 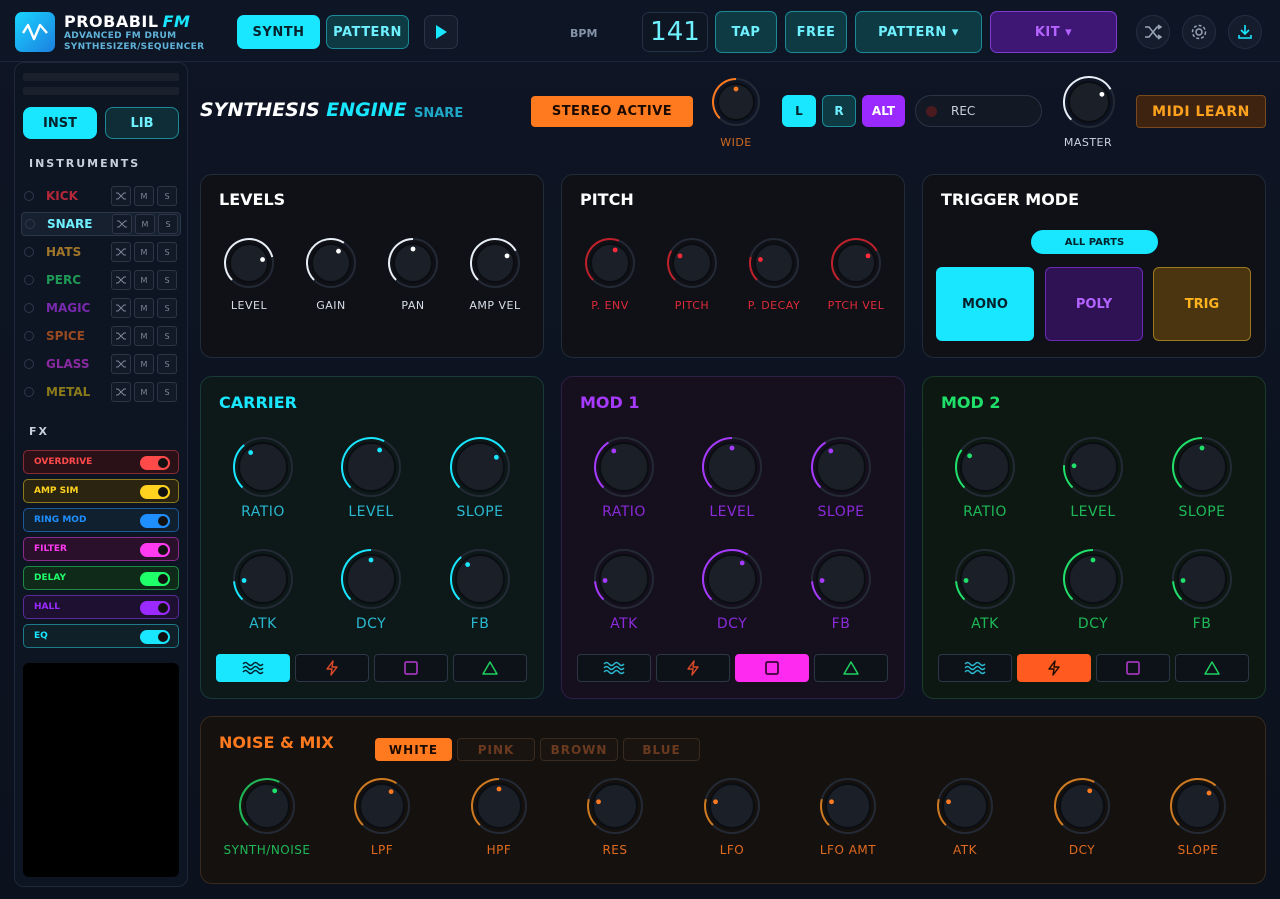 What do you see at coordinates (267, 808) in the screenshot?
I see `noise-synth-noise-knob` at bounding box center [267, 808].